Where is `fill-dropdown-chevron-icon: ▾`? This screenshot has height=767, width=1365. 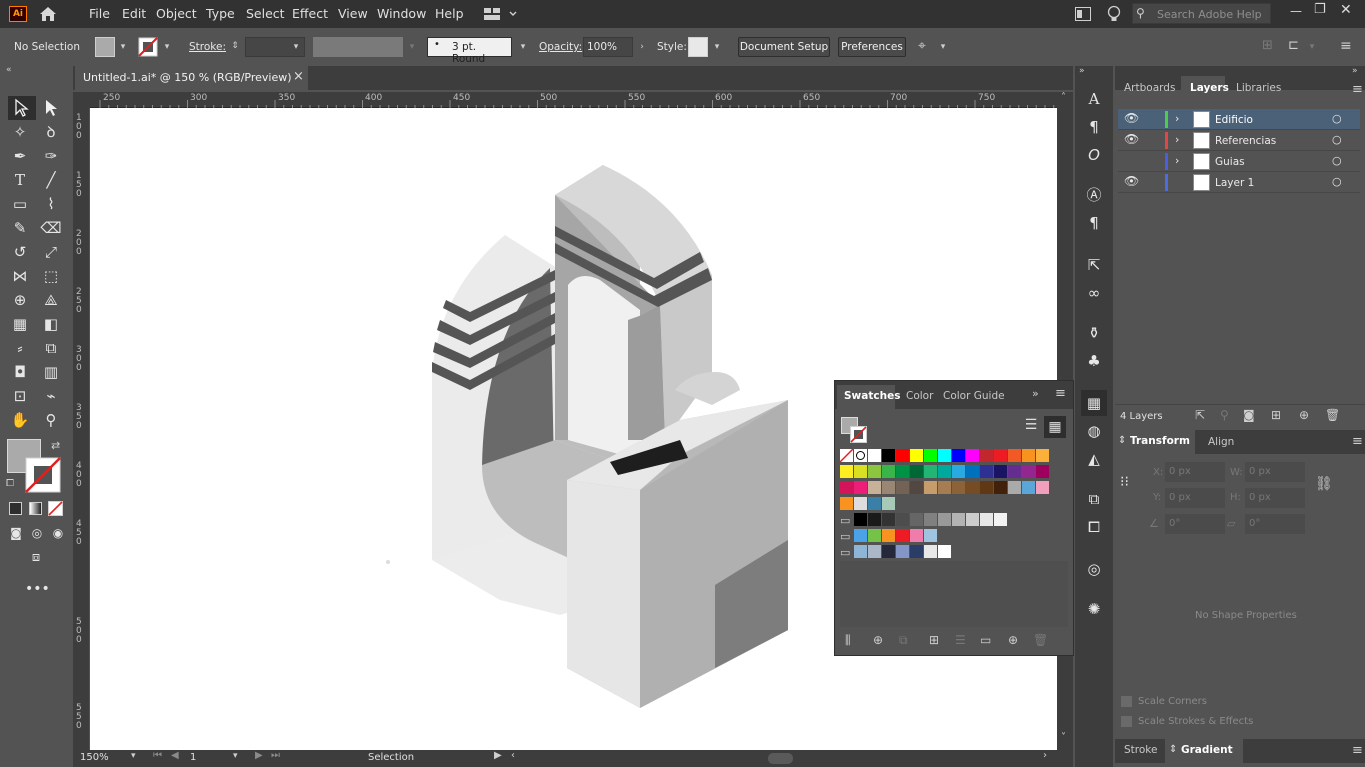 fill-dropdown-chevron-icon: ▾ is located at coordinates (123, 47).